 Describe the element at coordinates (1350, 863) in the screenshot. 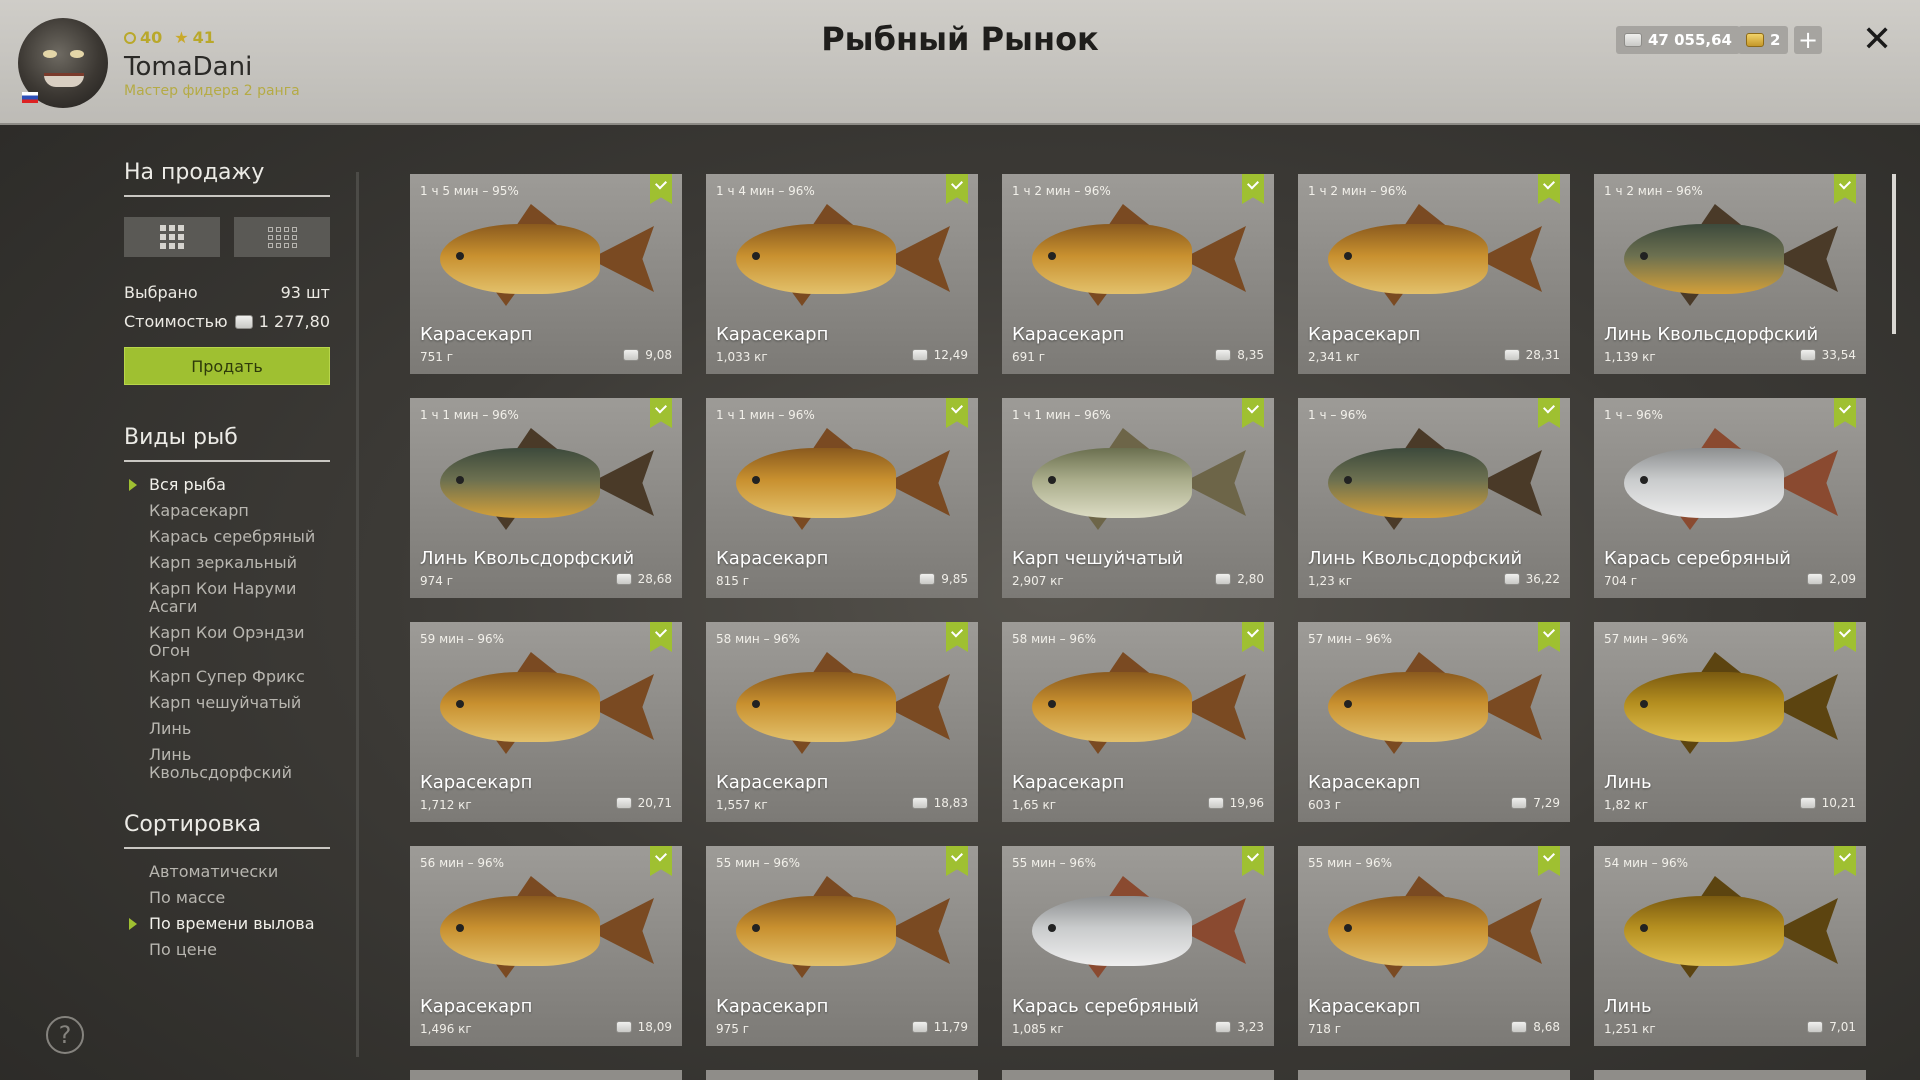

I see `catch-time: 55 мин – 96%` at that location.